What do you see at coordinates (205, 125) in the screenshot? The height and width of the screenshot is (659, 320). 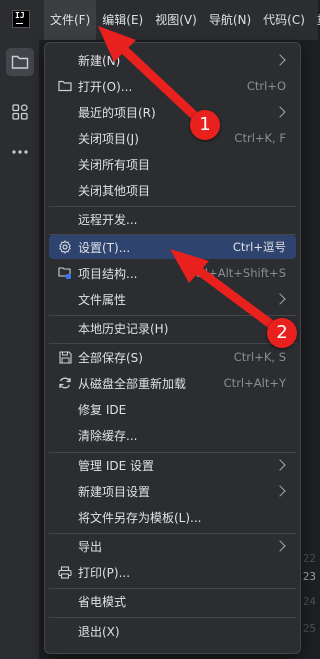 I see `annotation-badge-1: 1` at bounding box center [205, 125].